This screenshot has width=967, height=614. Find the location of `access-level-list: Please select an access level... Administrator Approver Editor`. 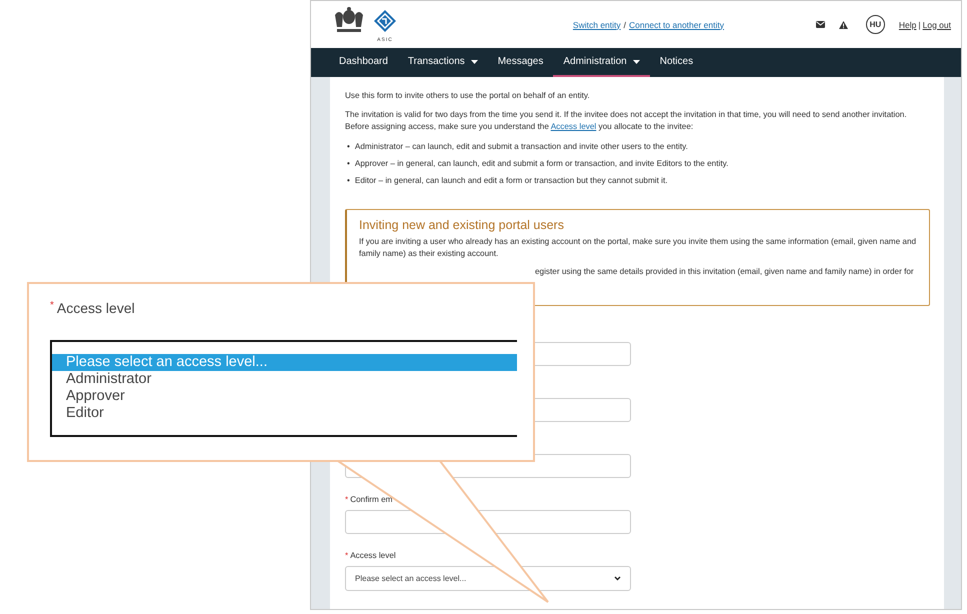

access-level-list: Please select an access level... Administrator Approver Editor is located at coordinates (283, 388).